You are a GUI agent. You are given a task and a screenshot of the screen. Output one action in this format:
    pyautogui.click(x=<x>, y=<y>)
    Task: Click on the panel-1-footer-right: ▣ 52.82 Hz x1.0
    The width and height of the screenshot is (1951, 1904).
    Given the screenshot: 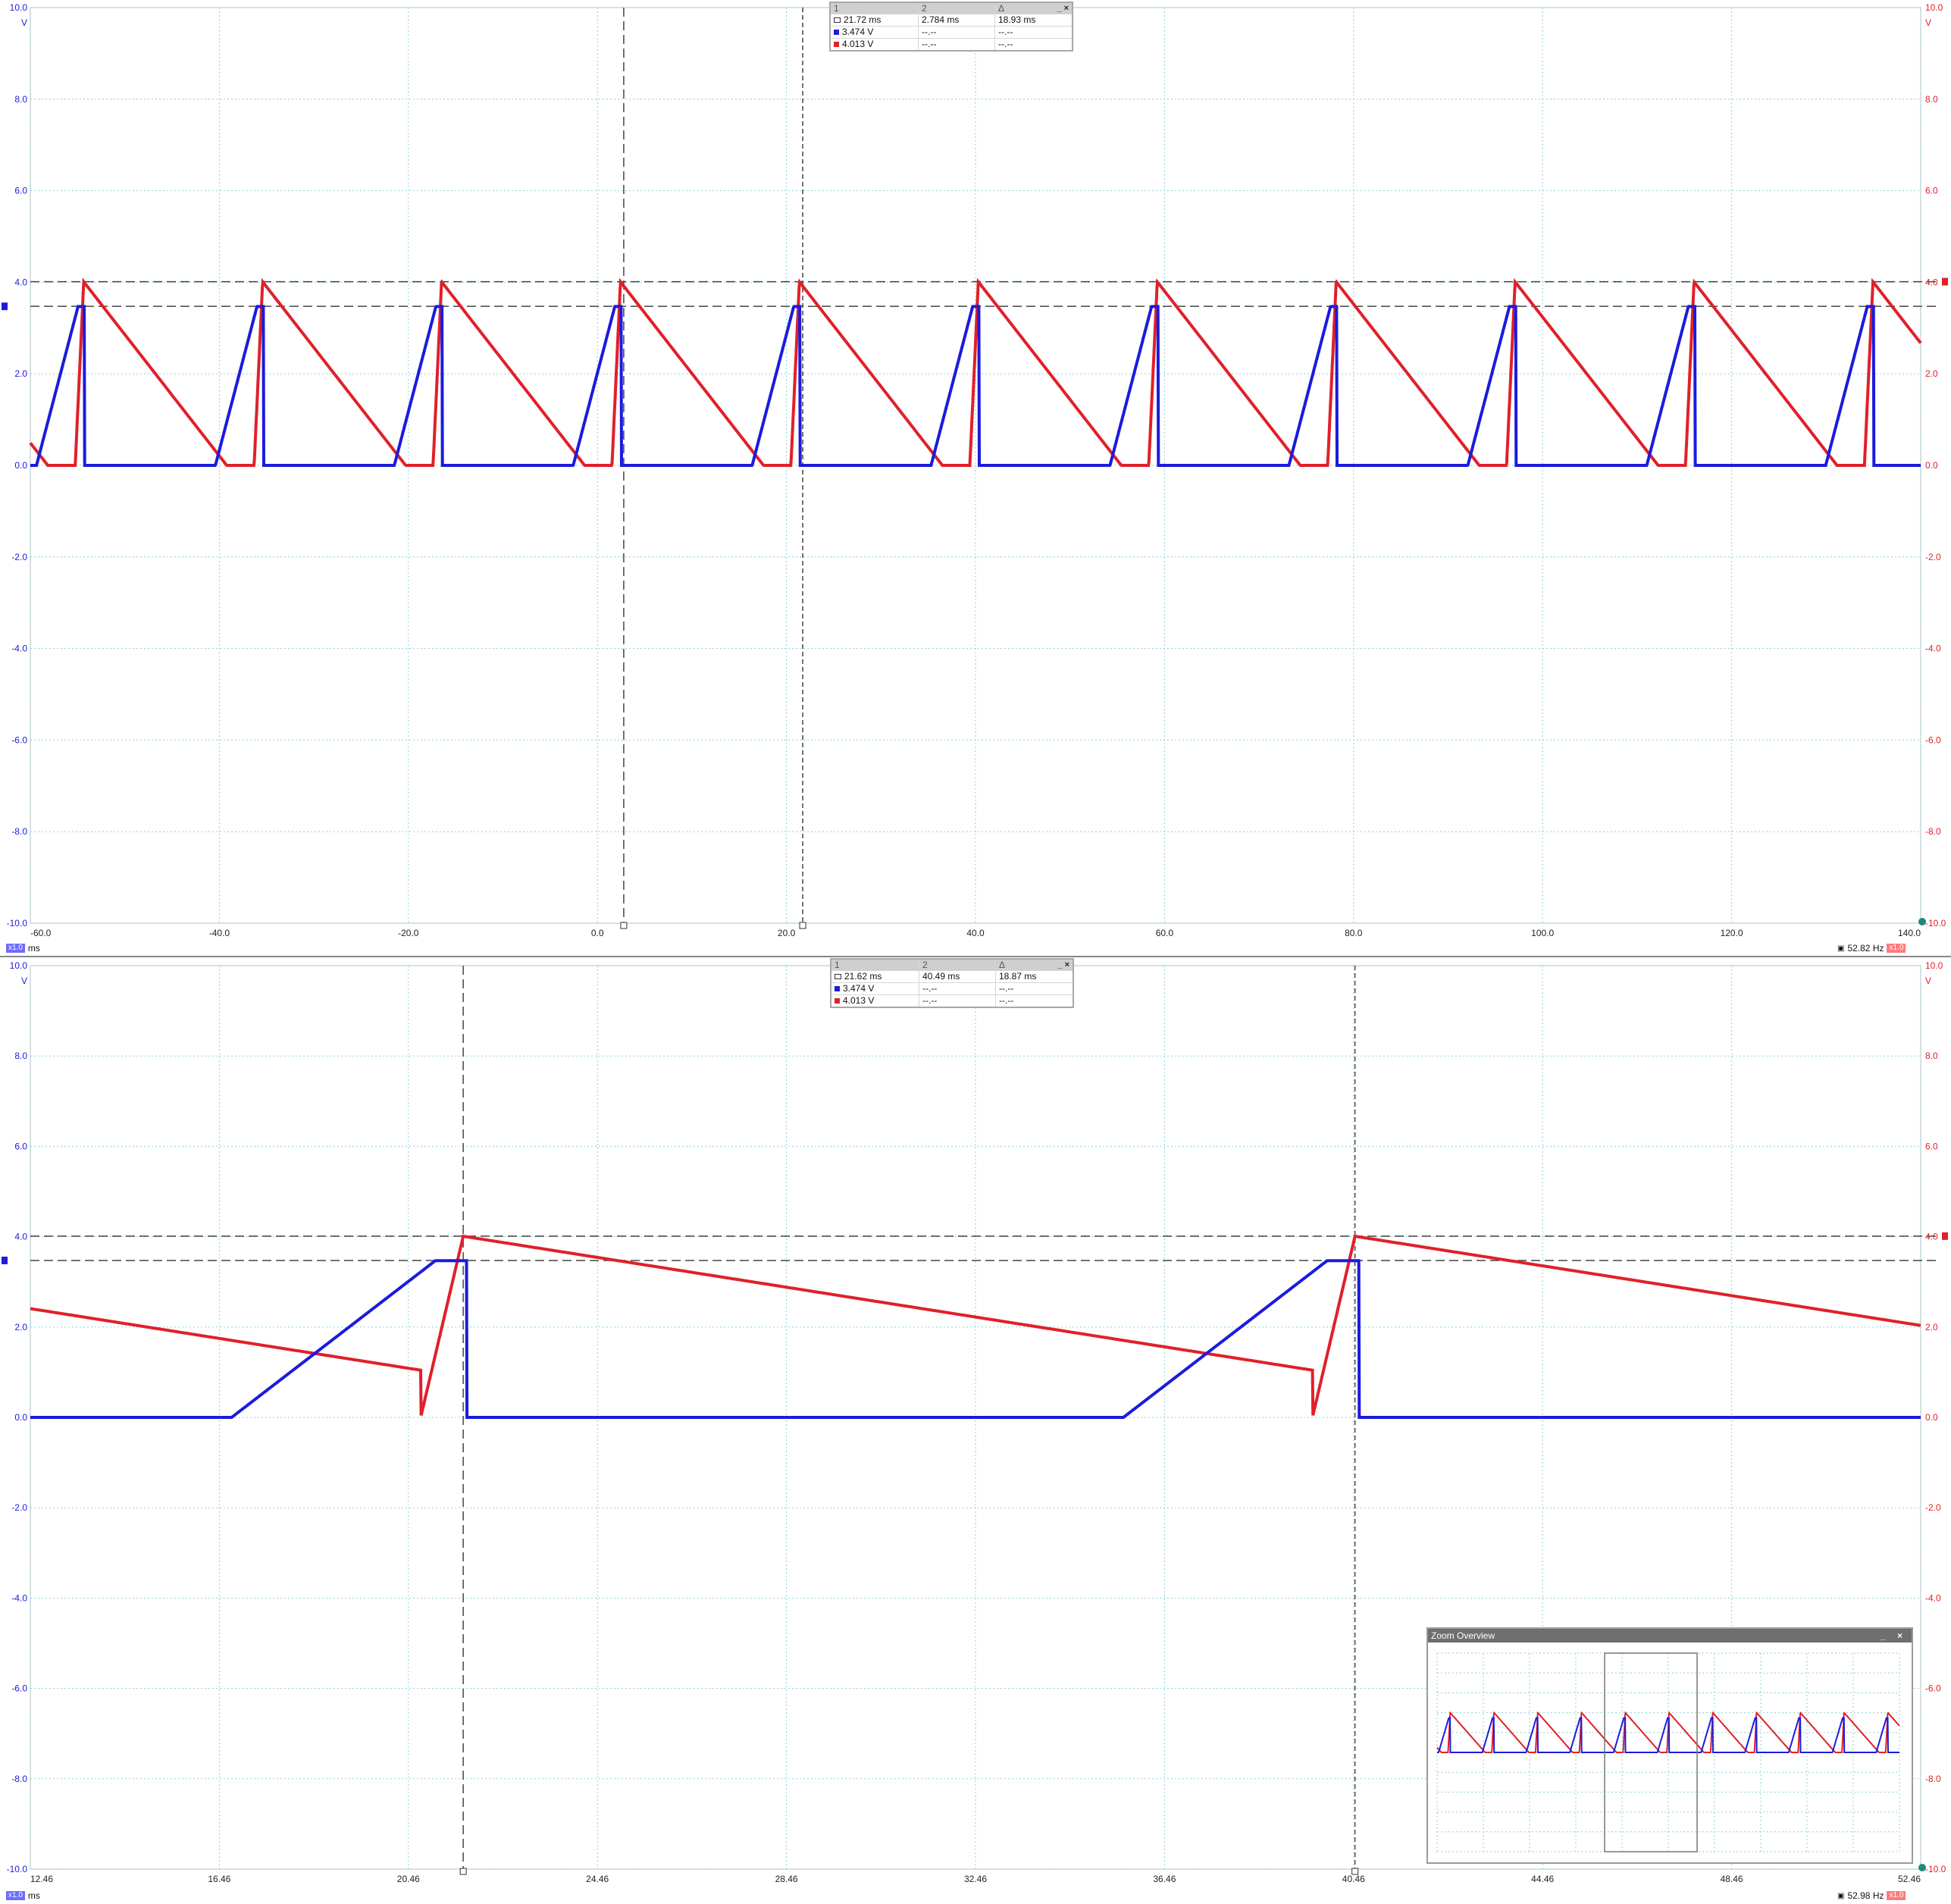 What is the action you would take?
    pyautogui.click(x=1871, y=948)
    